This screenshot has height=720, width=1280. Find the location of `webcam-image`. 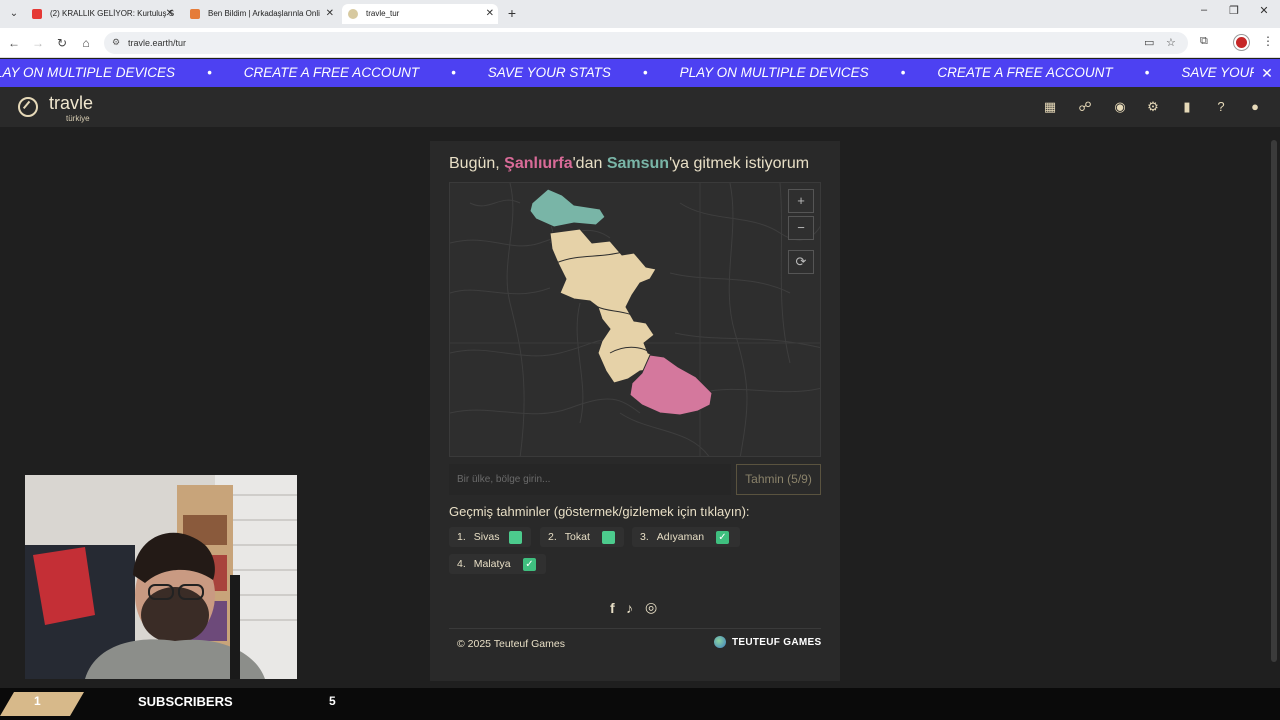

webcam-image is located at coordinates (161, 577).